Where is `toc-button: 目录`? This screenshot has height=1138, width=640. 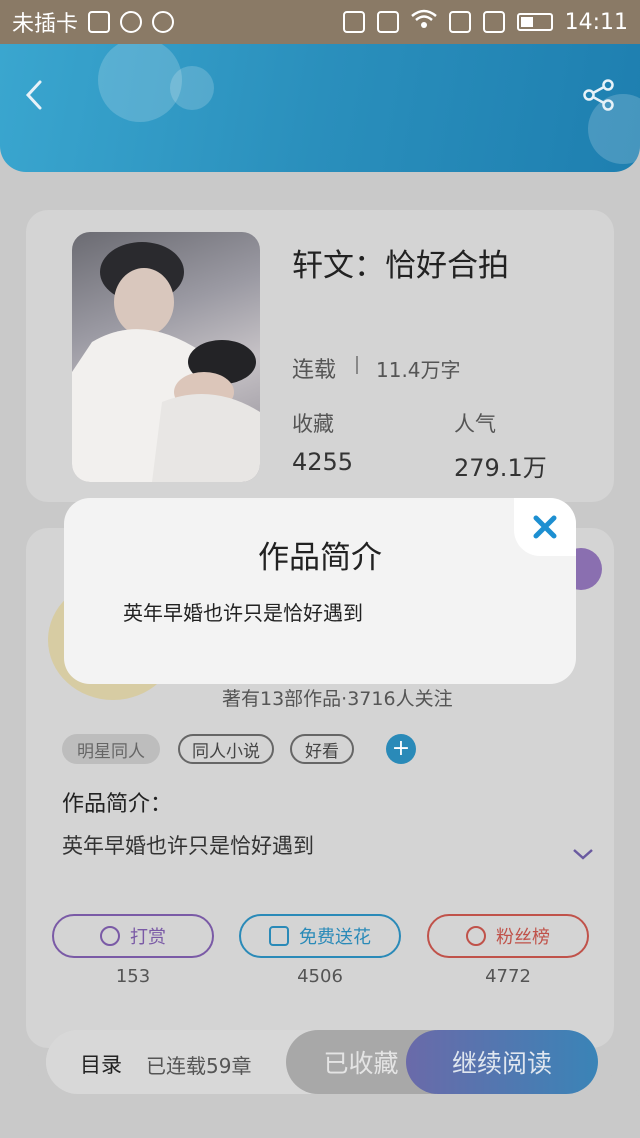
toc-button: 目录 is located at coordinates (101, 1064).